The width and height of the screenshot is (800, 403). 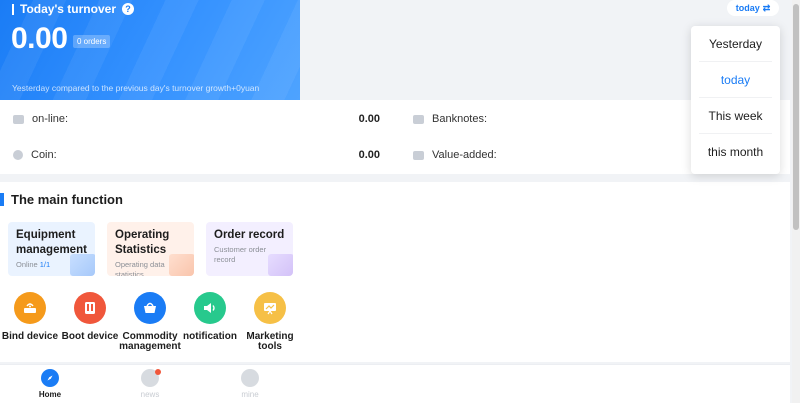 What do you see at coordinates (90, 308) in the screenshot?
I see `machine-icon` at bounding box center [90, 308].